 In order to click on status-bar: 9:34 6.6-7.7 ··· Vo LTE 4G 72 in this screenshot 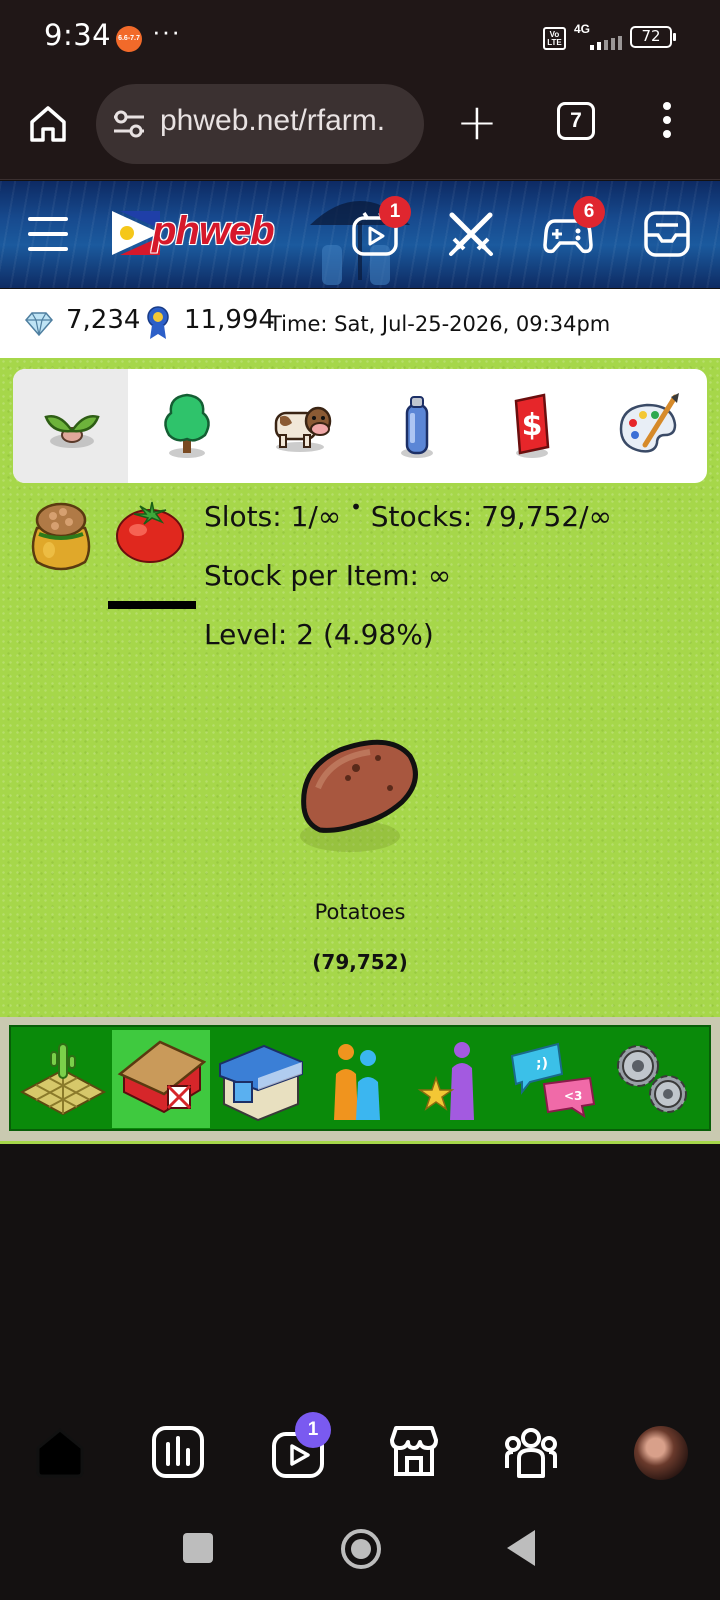, I will do `click(360, 39)`.